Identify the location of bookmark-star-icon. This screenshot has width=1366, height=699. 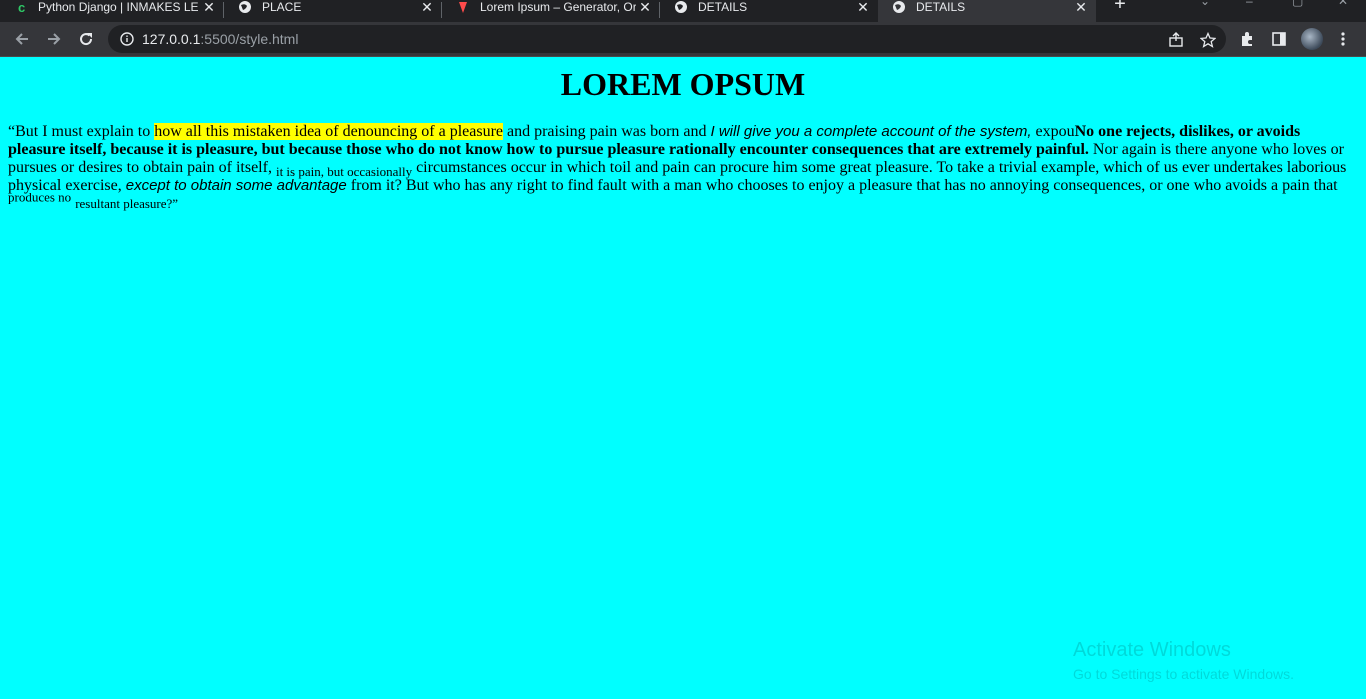
(1208, 40).